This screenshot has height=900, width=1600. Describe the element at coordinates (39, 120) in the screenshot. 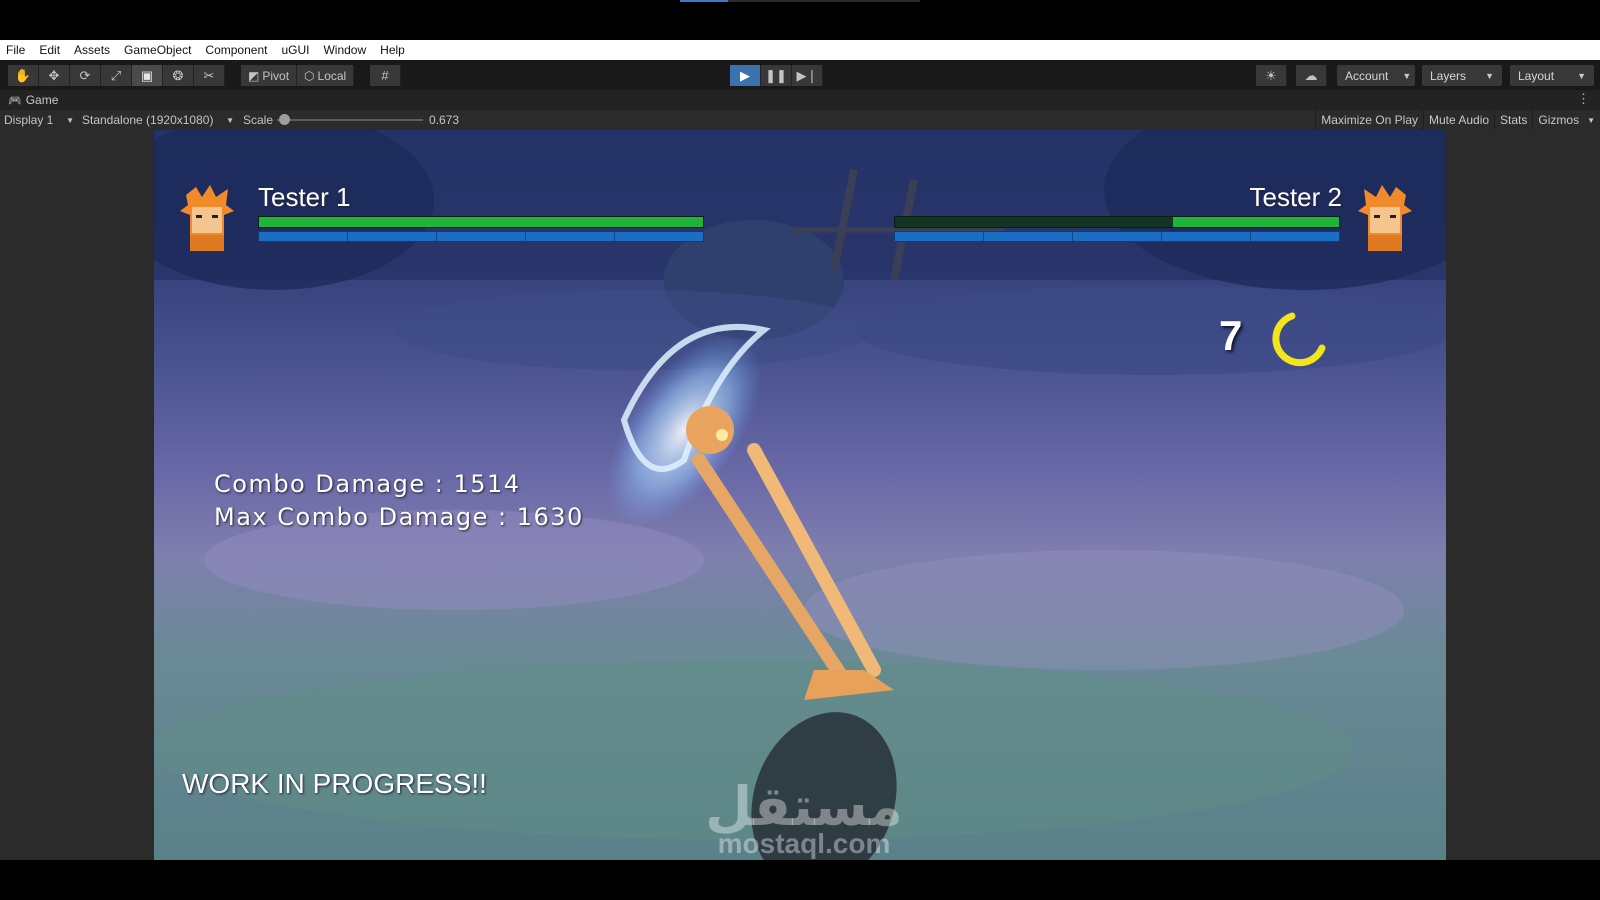

I see `display-dropdown: Display 1 ▼` at that location.